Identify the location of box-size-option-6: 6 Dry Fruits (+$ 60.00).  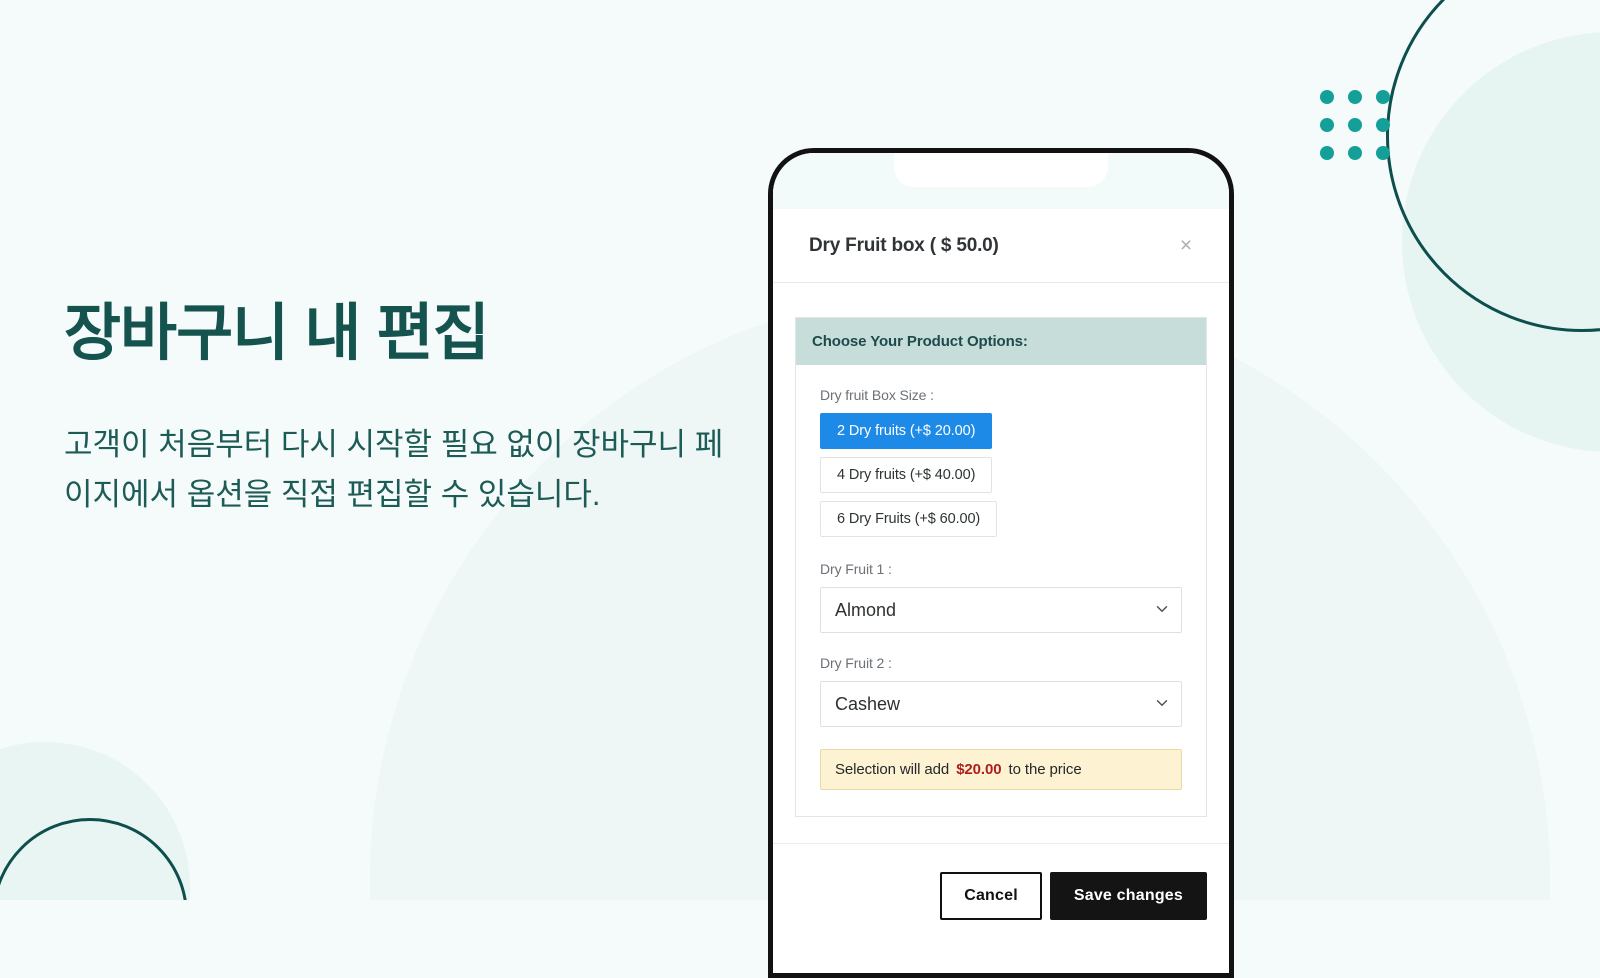
(909, 519).